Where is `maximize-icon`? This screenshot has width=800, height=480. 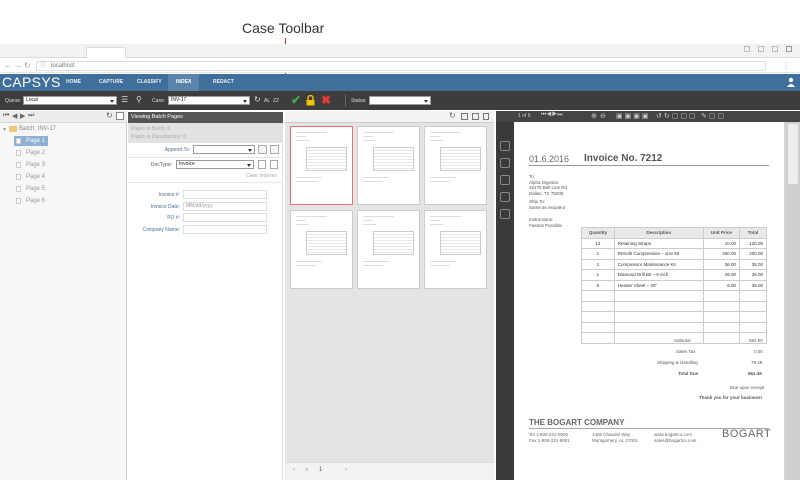 maximize-icon is located at coordinates (761, 49).